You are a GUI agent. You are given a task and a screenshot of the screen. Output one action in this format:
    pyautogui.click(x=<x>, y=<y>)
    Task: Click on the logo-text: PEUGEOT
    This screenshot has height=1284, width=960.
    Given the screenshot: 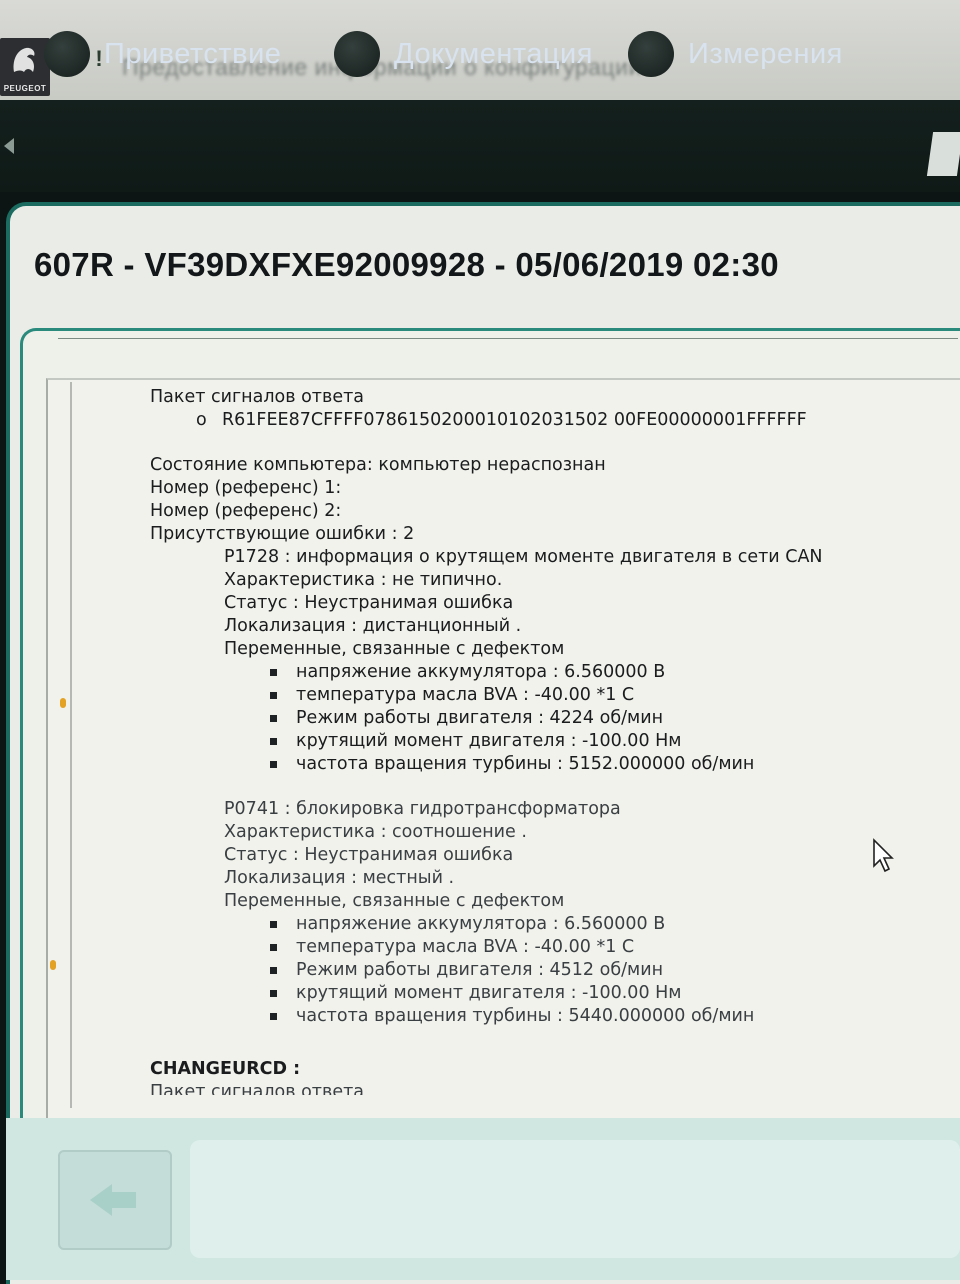 What is the action you would take?
    pyautogui.click(x=25, y=88)
    